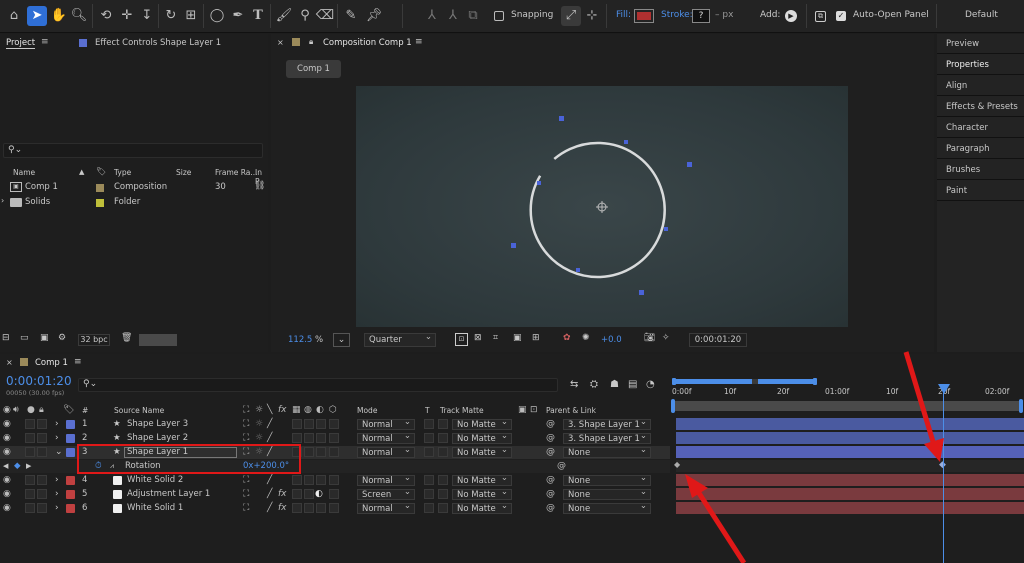 The image size is (1024, 563). I want to click on annotation-arrow-bottom, so click(720, 525).